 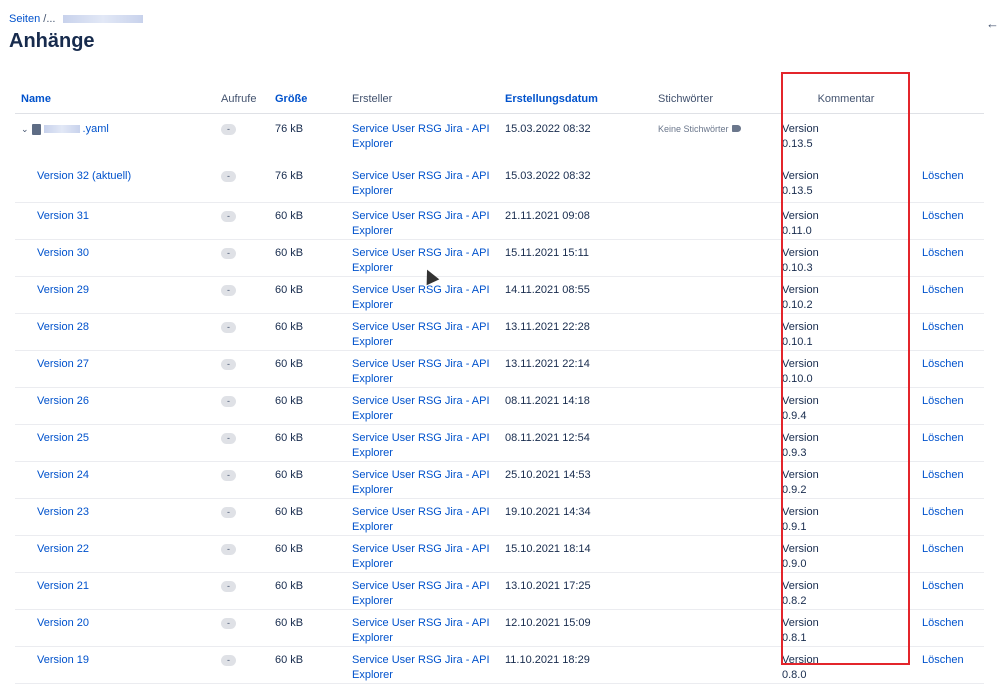 What do you see at coordinates (63, 438) in the screenshot?
I see `version-link: Version 25` at bounding box center [63, 438].